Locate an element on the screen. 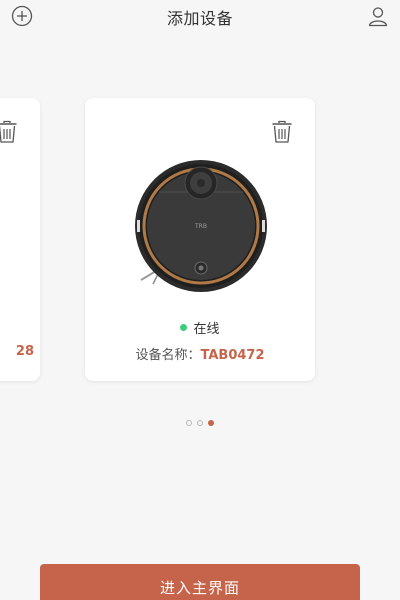 The width and height of the screenshot is (400, 600). pager-dot-active is located at coordinates (211, 423).